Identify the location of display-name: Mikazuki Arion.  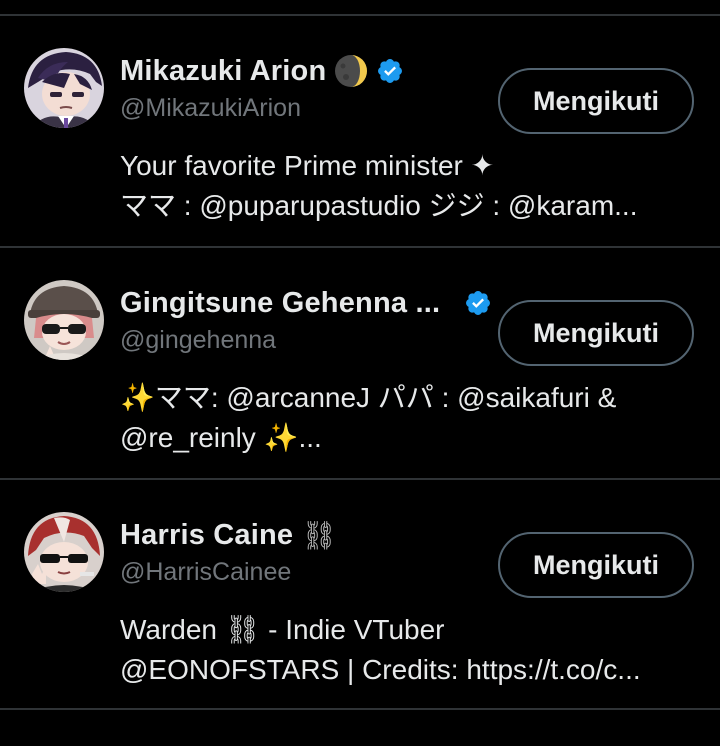
(223, 71).